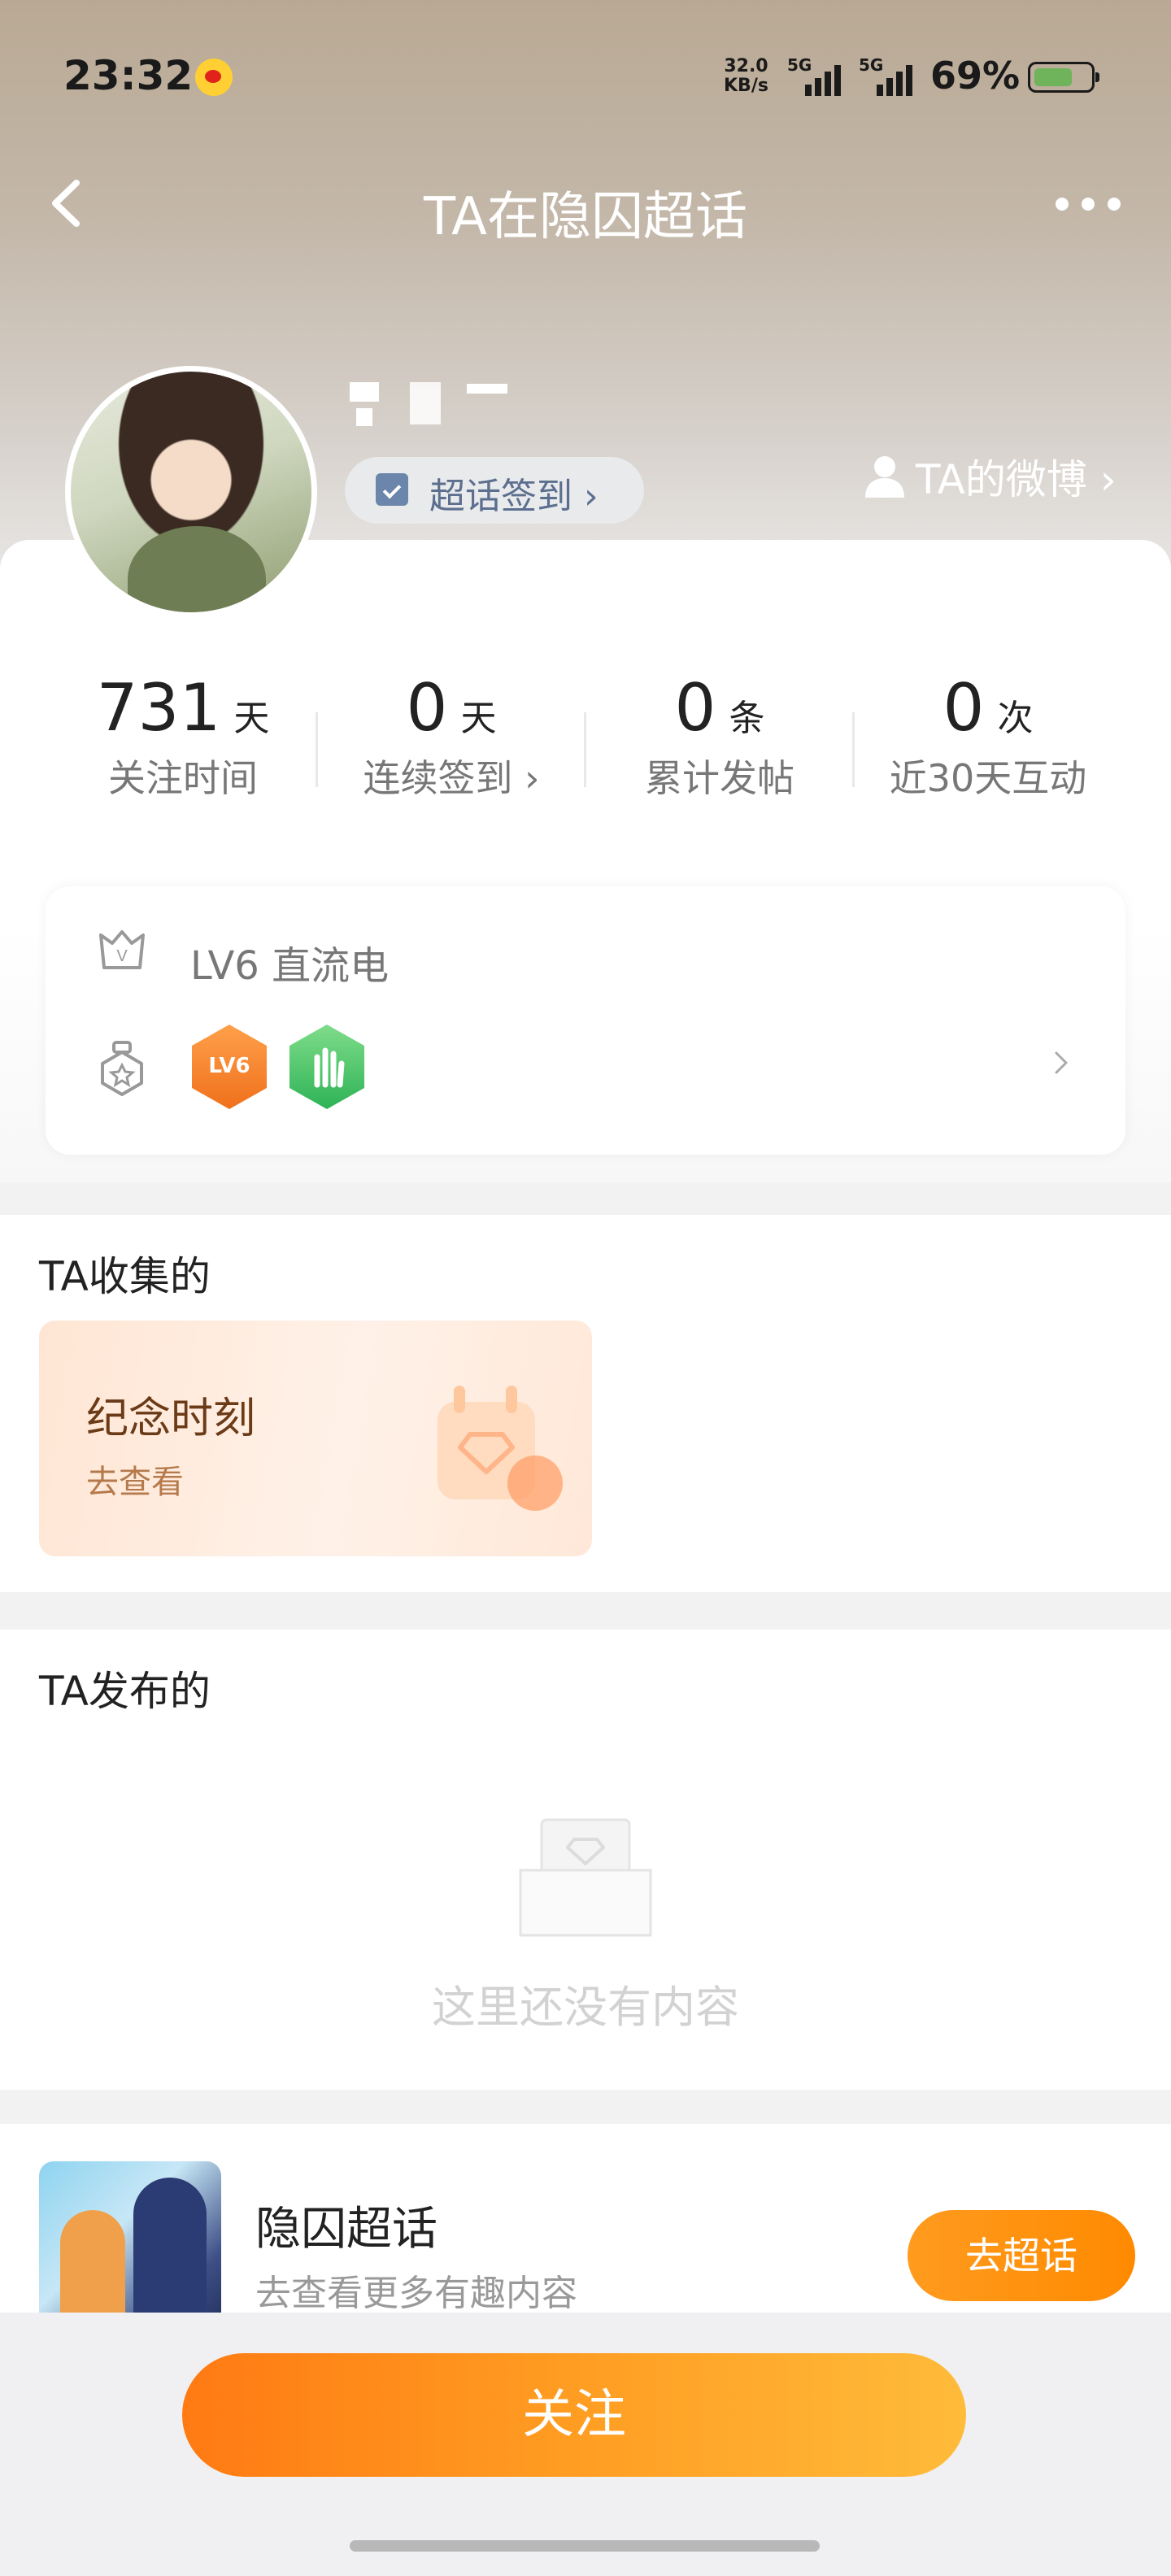  Describe the element at coordinates (820, 75) in the screenshot. I see `signal-icon: 5G` at that location.